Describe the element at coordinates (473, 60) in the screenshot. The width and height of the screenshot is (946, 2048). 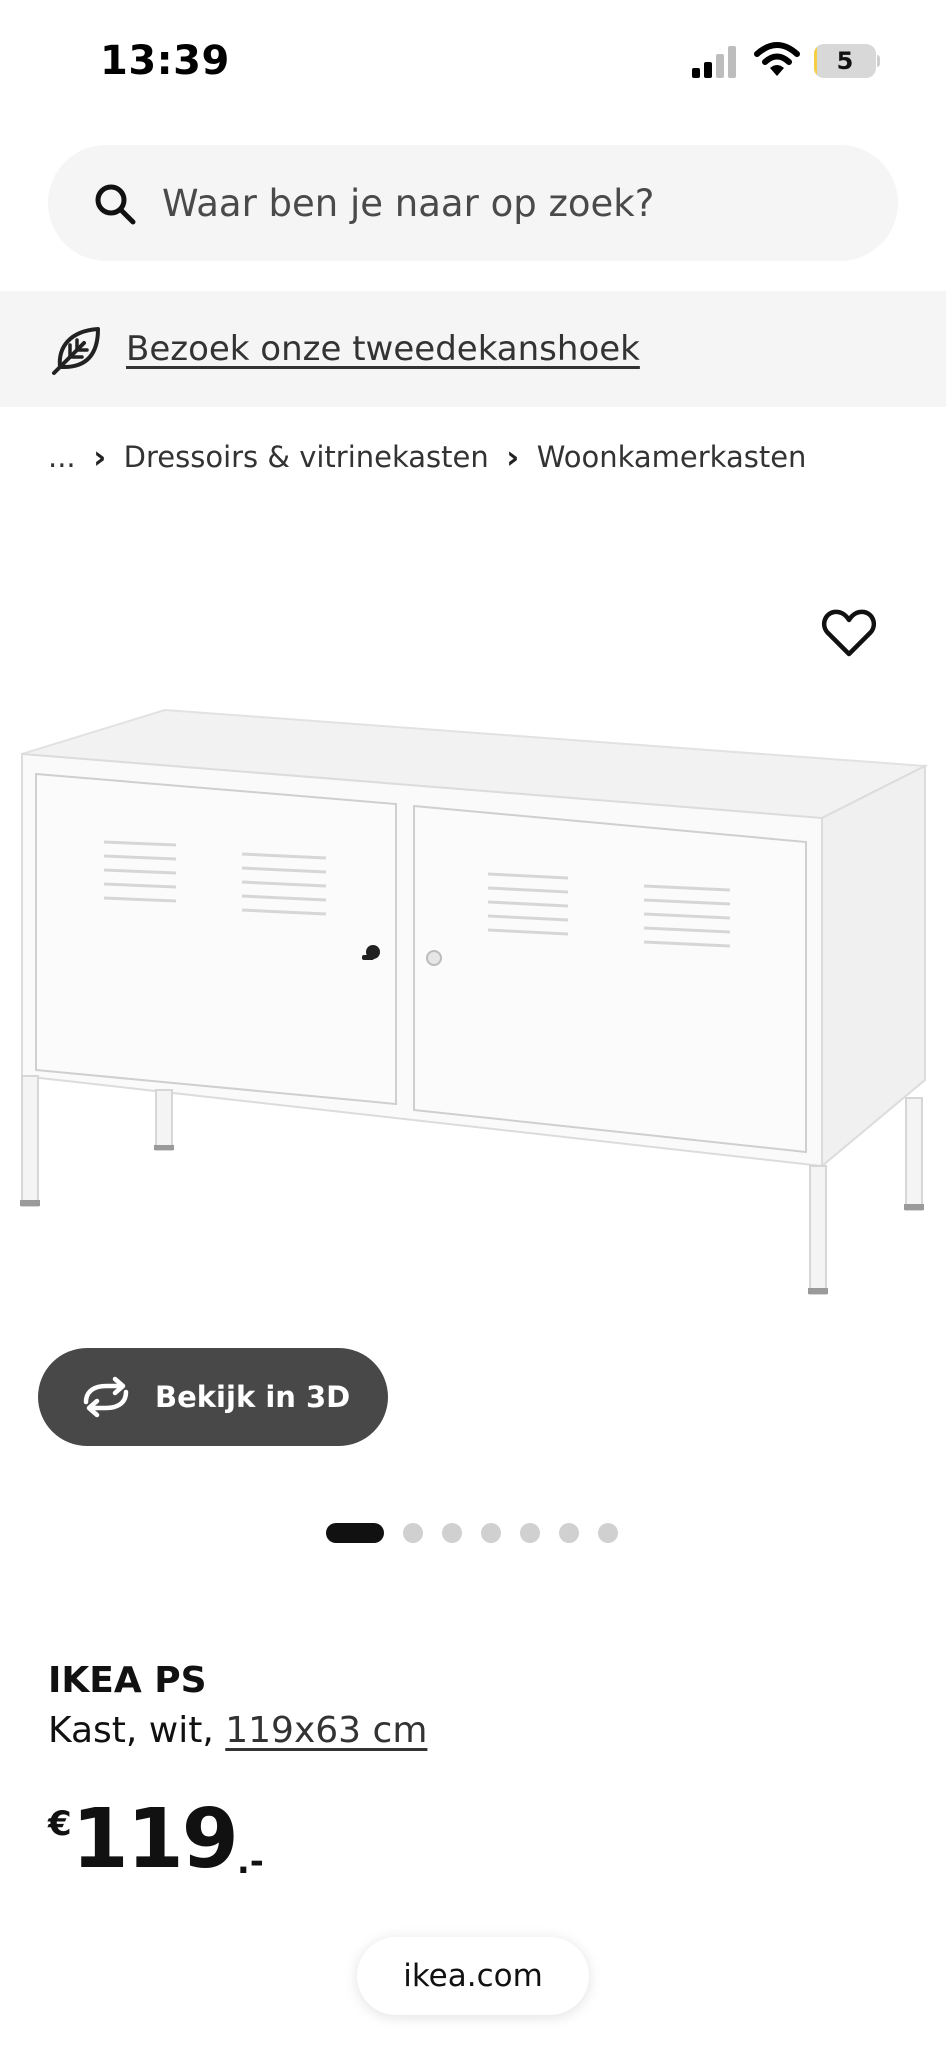
I see `status-bar: 13:39 5` at that location.